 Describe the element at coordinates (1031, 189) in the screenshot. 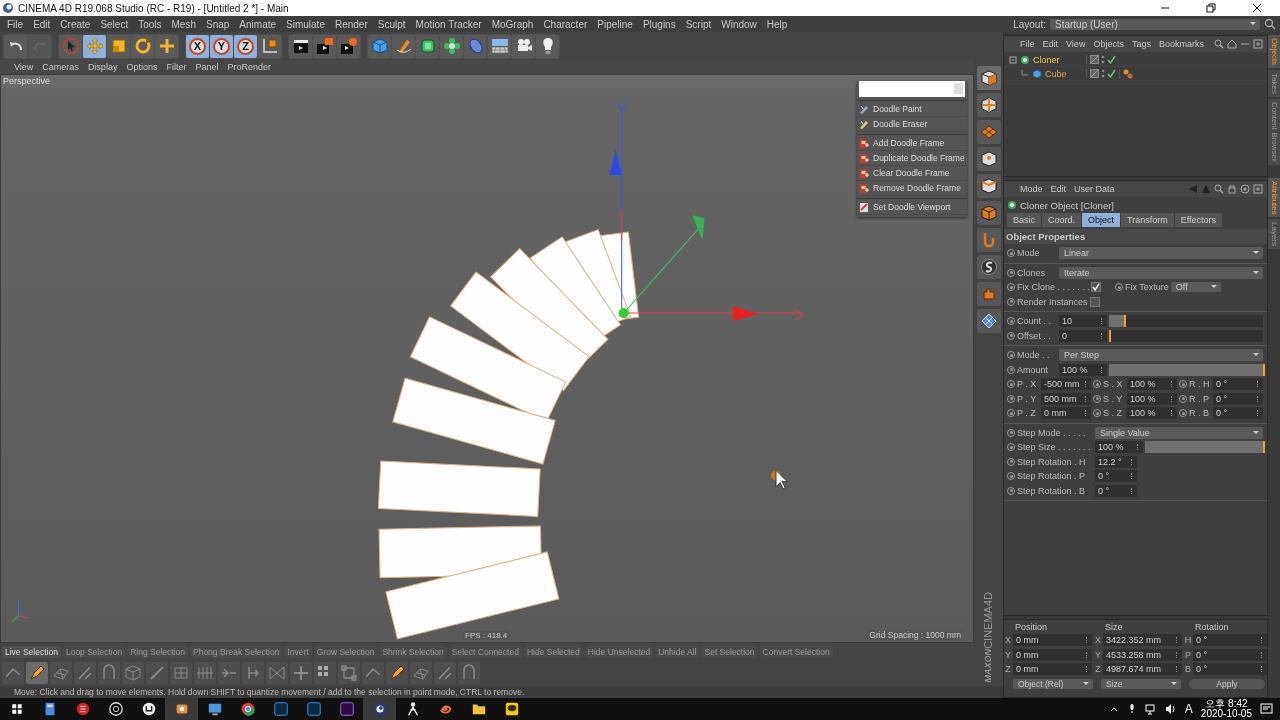

I see `manager-menu-item: Mode` at that location.